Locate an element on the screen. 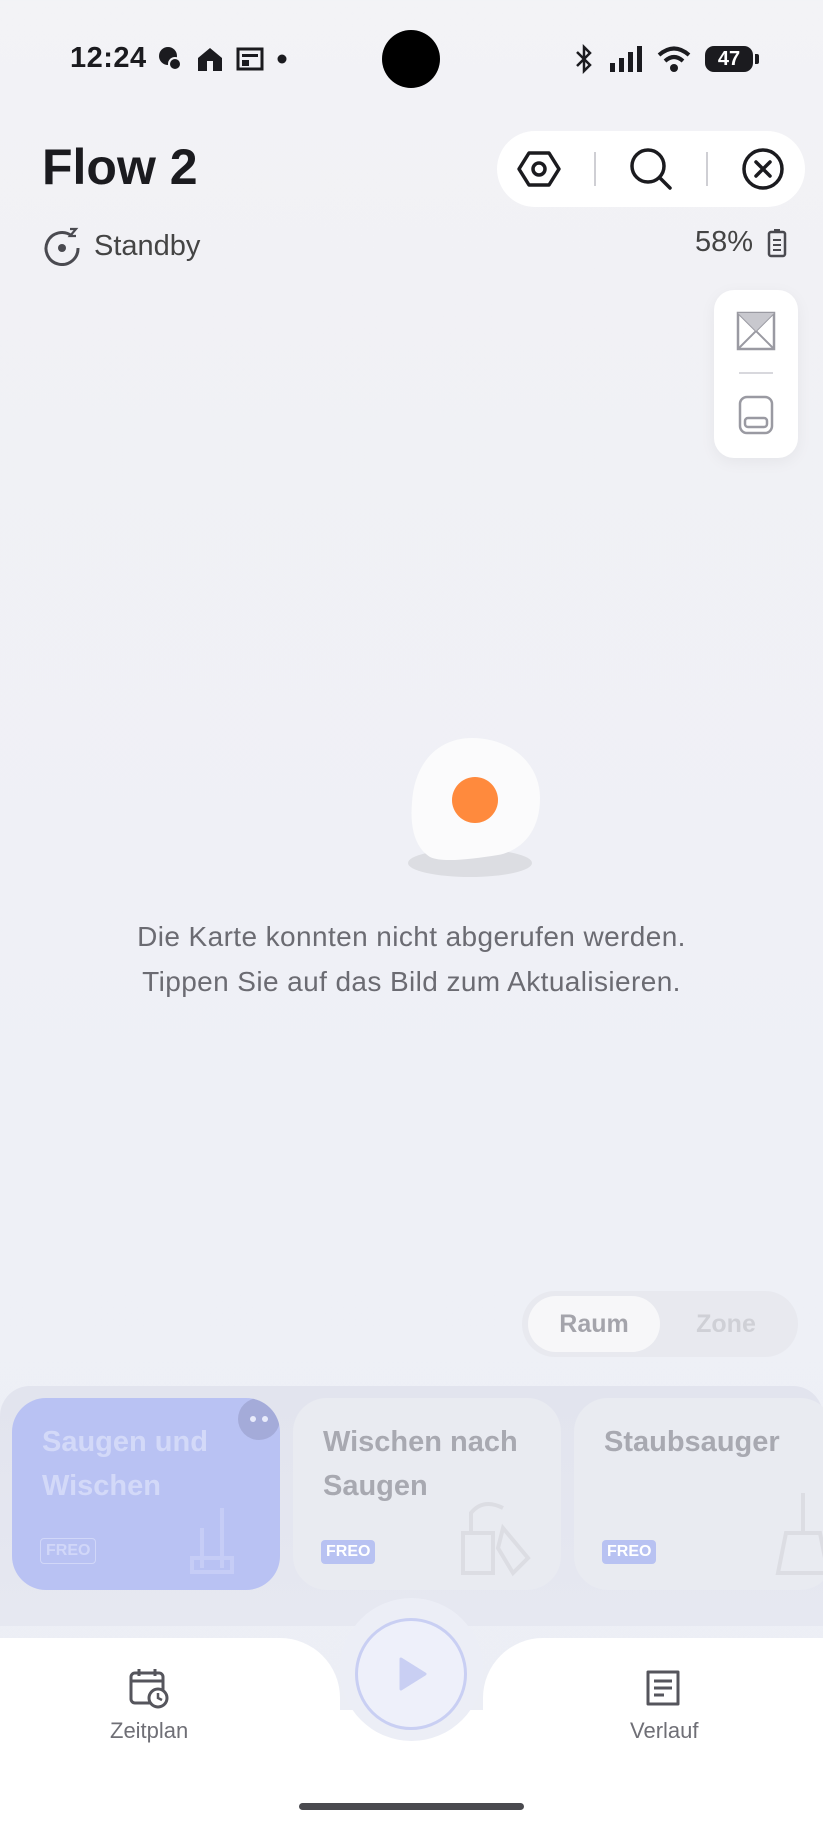 The width and height of the screenshot is (823, 1831). start-cleaning-button is located at coordinates (411, 1674).